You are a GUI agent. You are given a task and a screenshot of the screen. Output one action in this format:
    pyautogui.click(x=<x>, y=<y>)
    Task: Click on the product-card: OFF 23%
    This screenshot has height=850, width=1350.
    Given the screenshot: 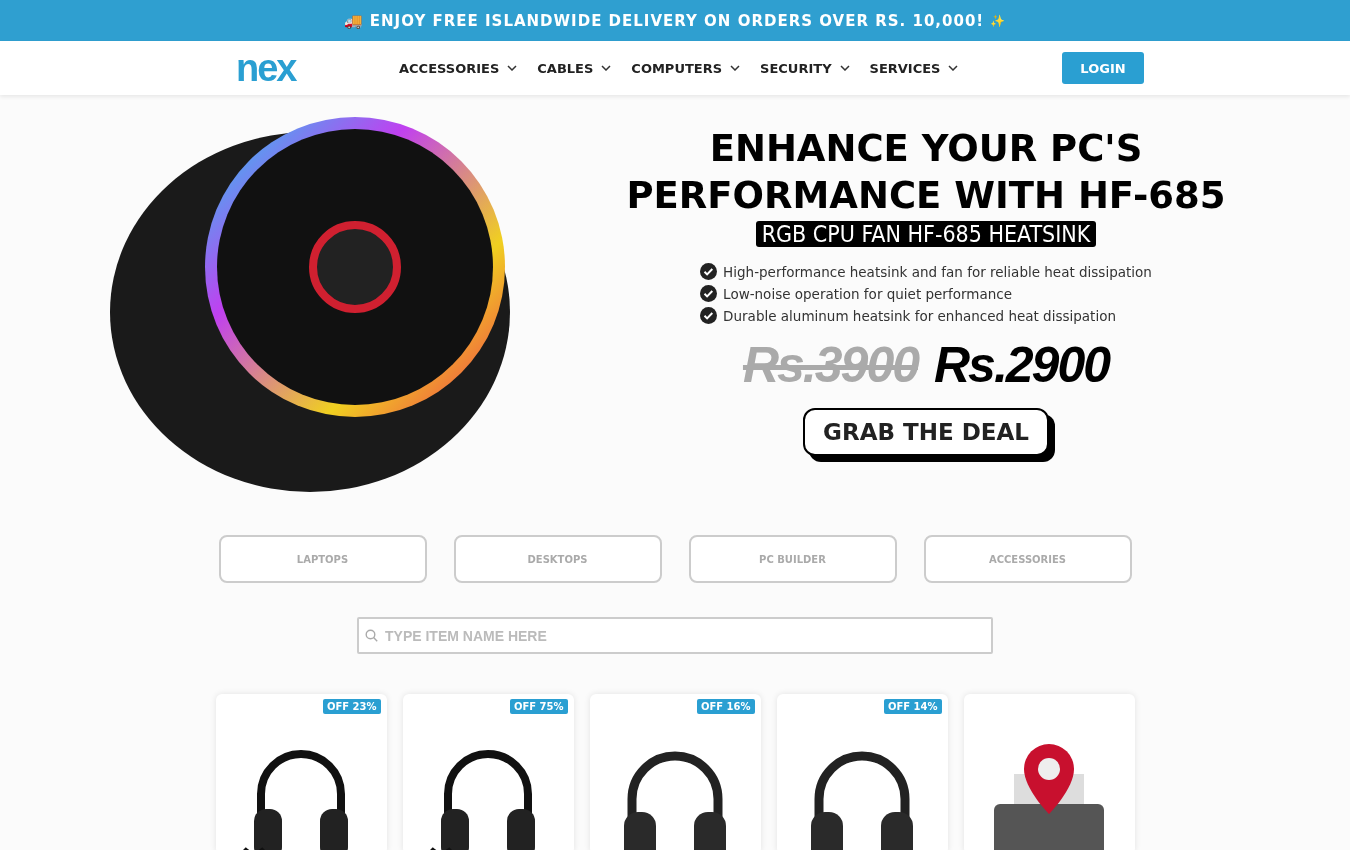 What is the action you would take?
    pyautogui.click(x=301, y=772)
    